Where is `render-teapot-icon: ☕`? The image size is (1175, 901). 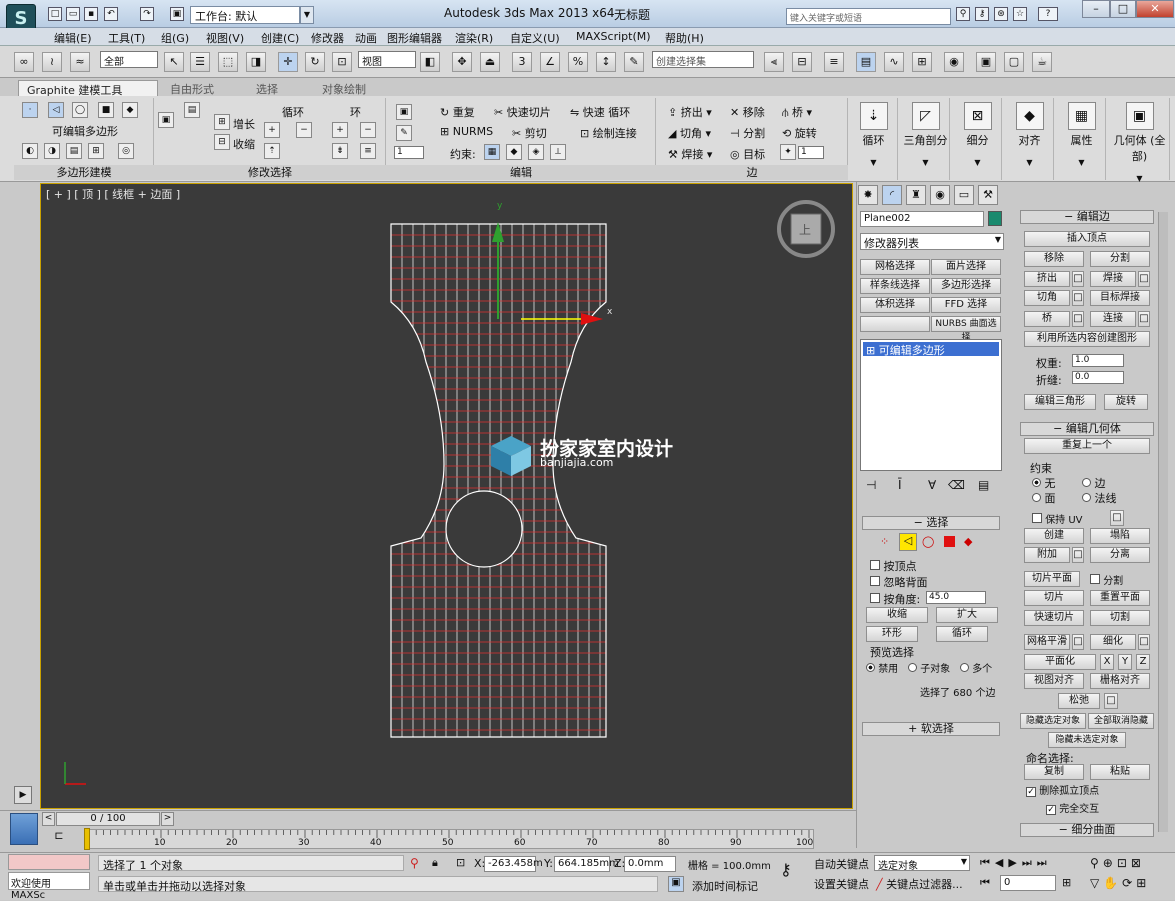 render-teapot-icon: ☕ is located at coordinates (1042, 62).